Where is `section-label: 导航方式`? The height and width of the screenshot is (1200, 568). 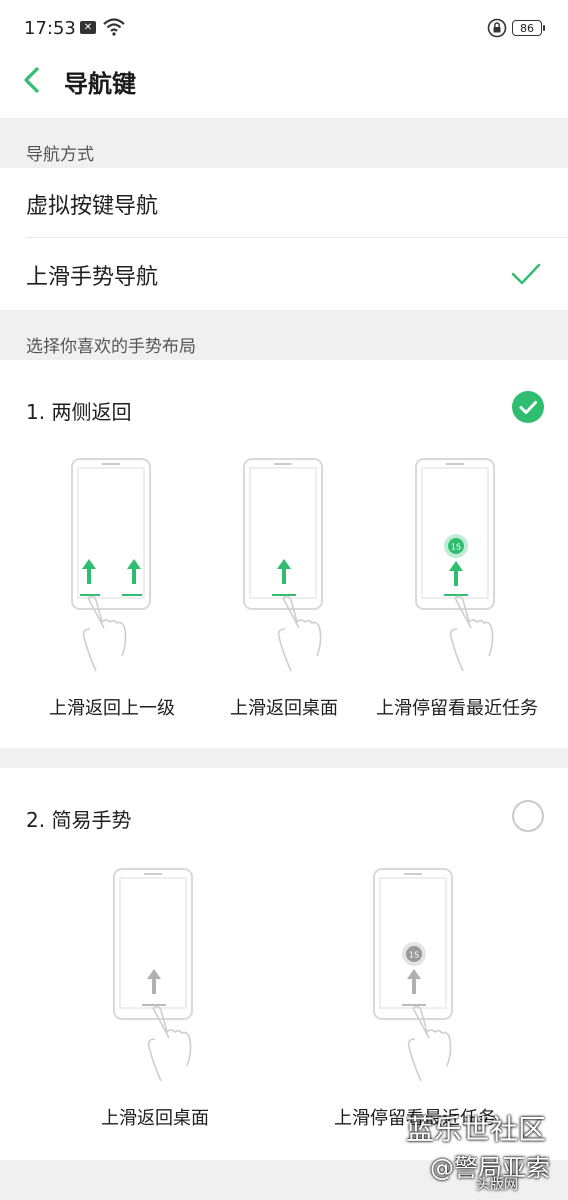 section-label: 导航方式 is located at coordinates (60, 155).